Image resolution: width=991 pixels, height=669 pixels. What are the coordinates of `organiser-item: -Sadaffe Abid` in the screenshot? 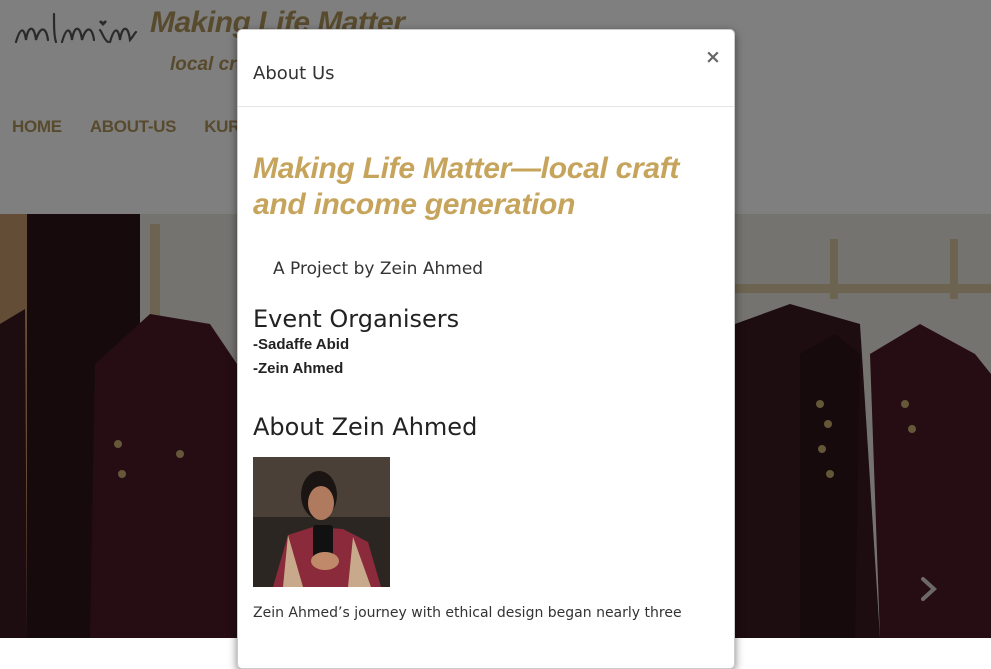 It's located at (301, 344).